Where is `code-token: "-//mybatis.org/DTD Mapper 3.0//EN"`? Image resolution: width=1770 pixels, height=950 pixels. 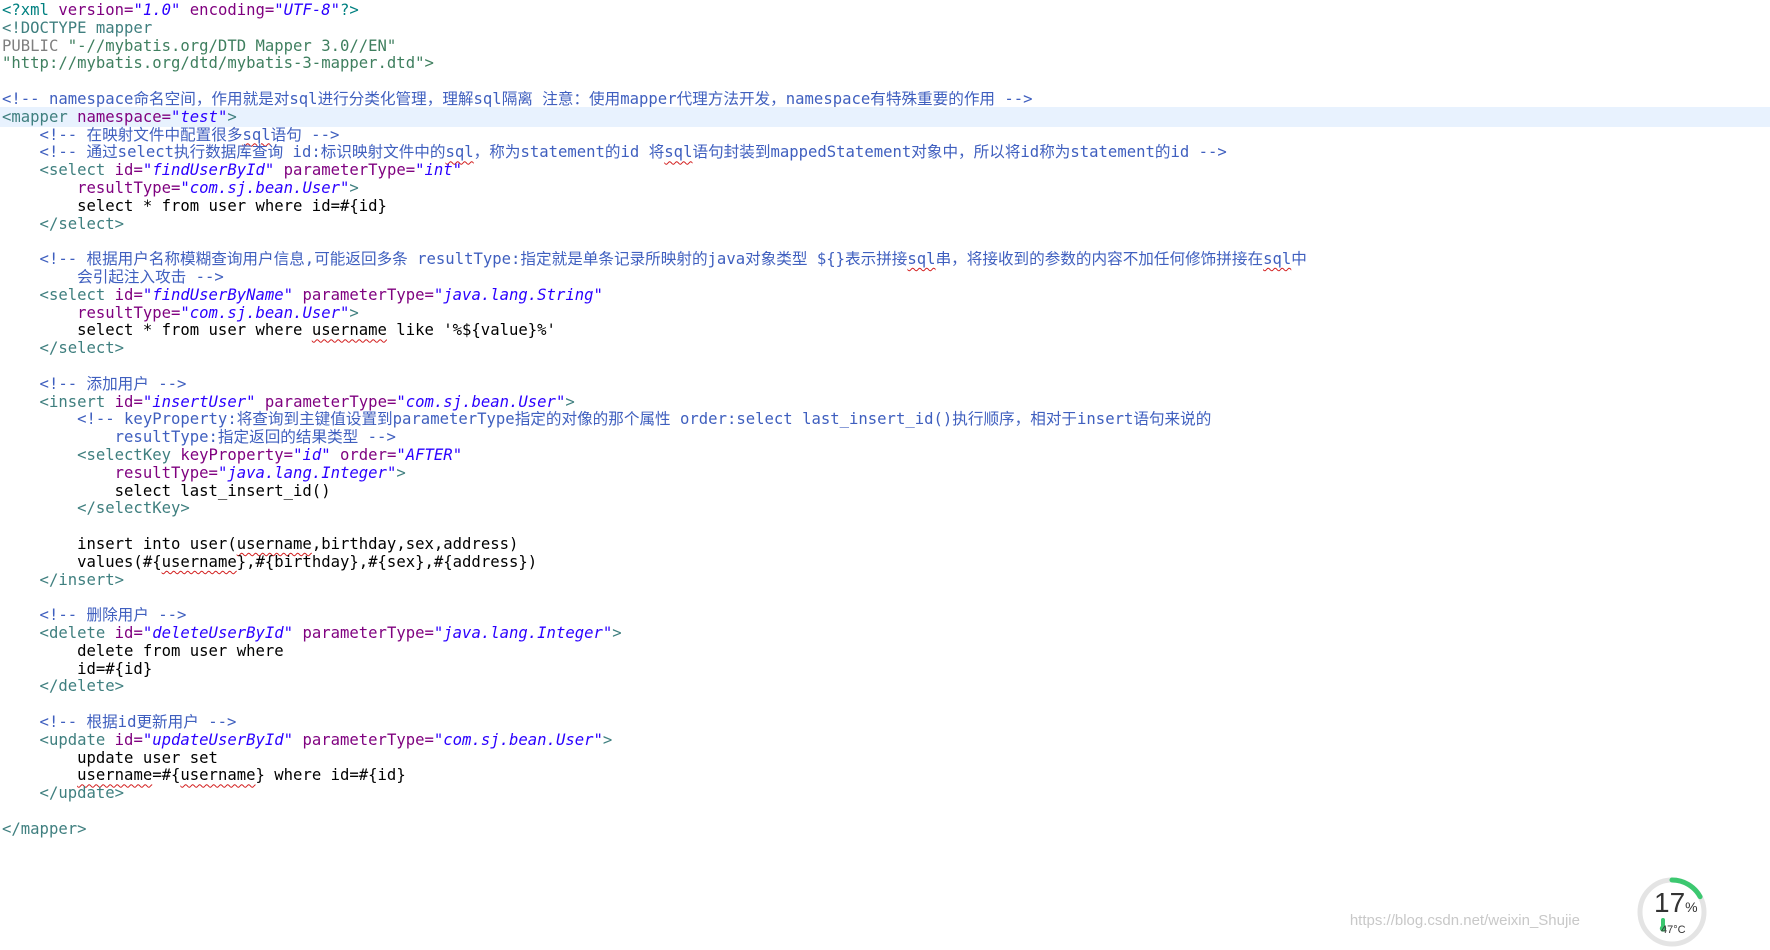 code-token: "-//mybatis.org/DTD Mapper 3.0//EN" is located at coordinates (232, 45).